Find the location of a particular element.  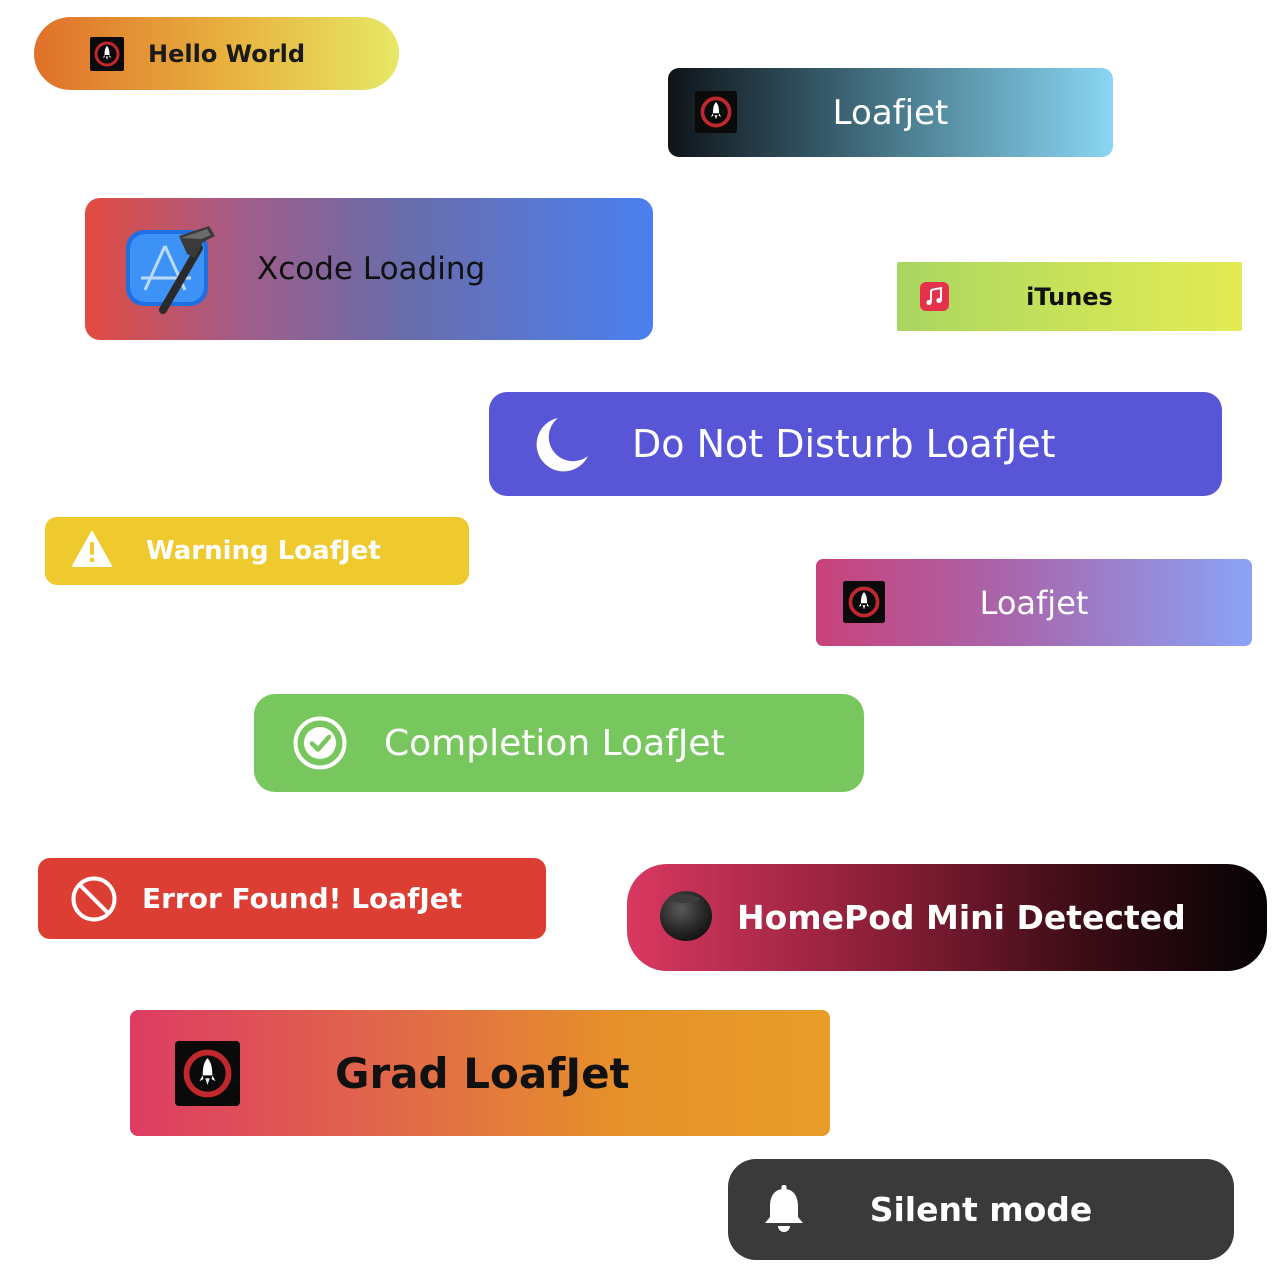

warning-icon is located at coordinates (92, 551).